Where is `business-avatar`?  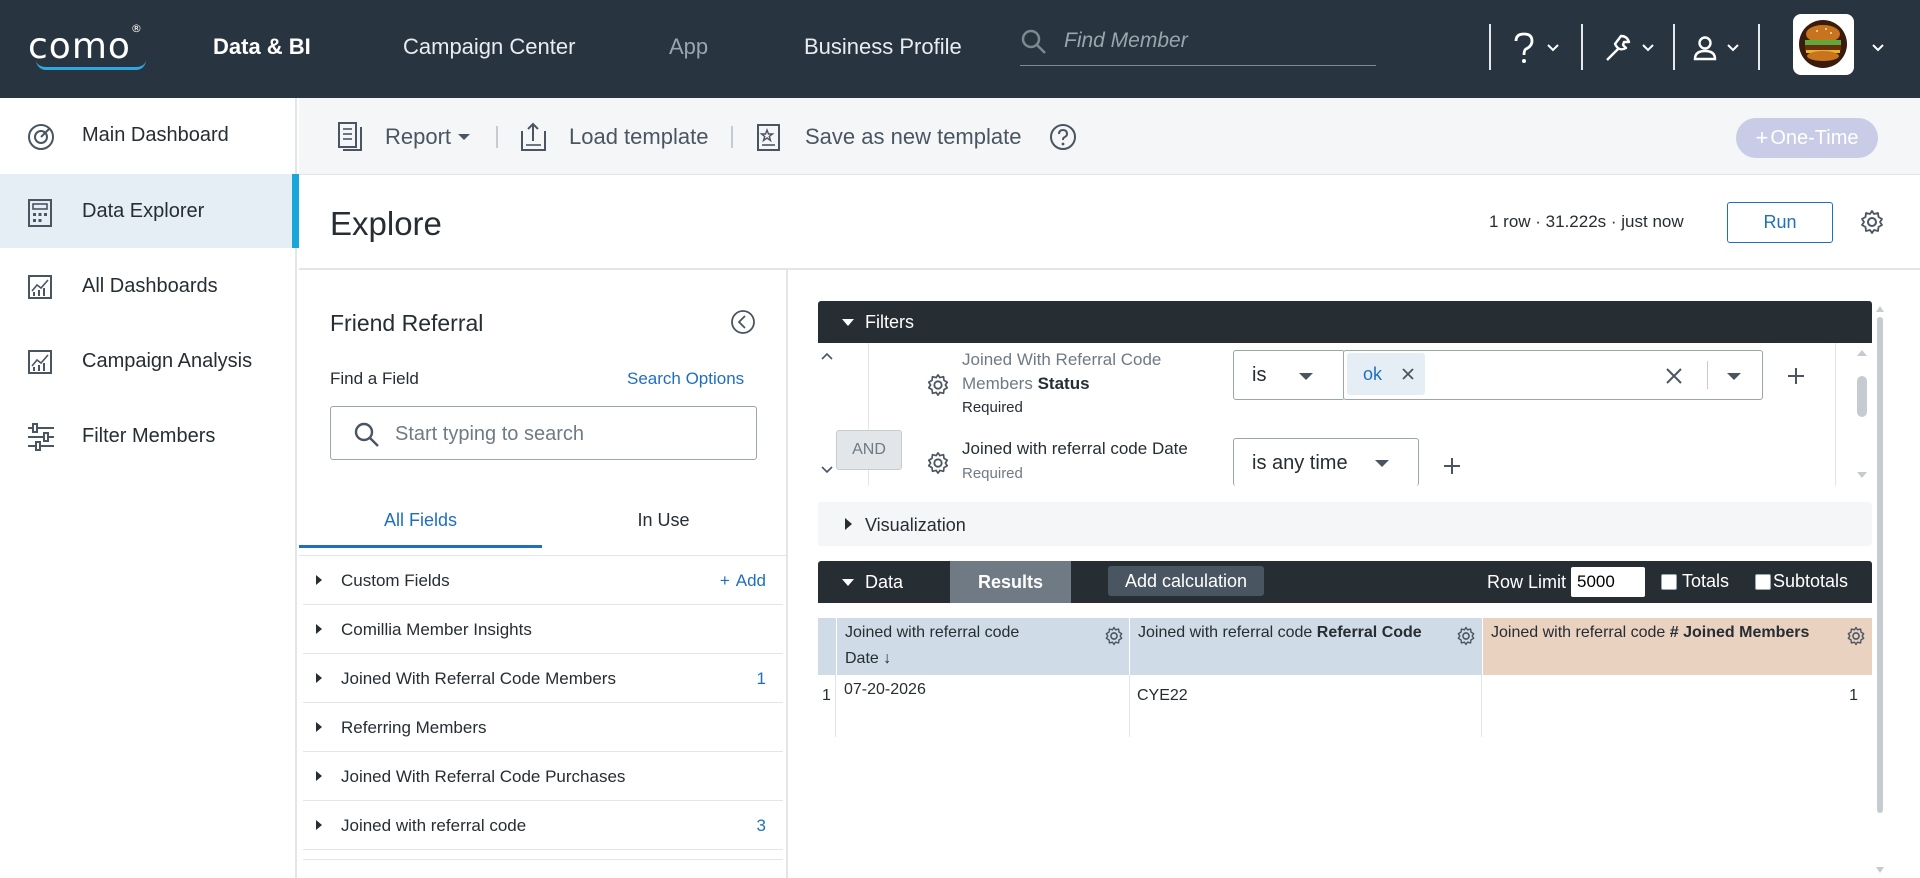 business-avatar is located at coordinates (1823, 44).